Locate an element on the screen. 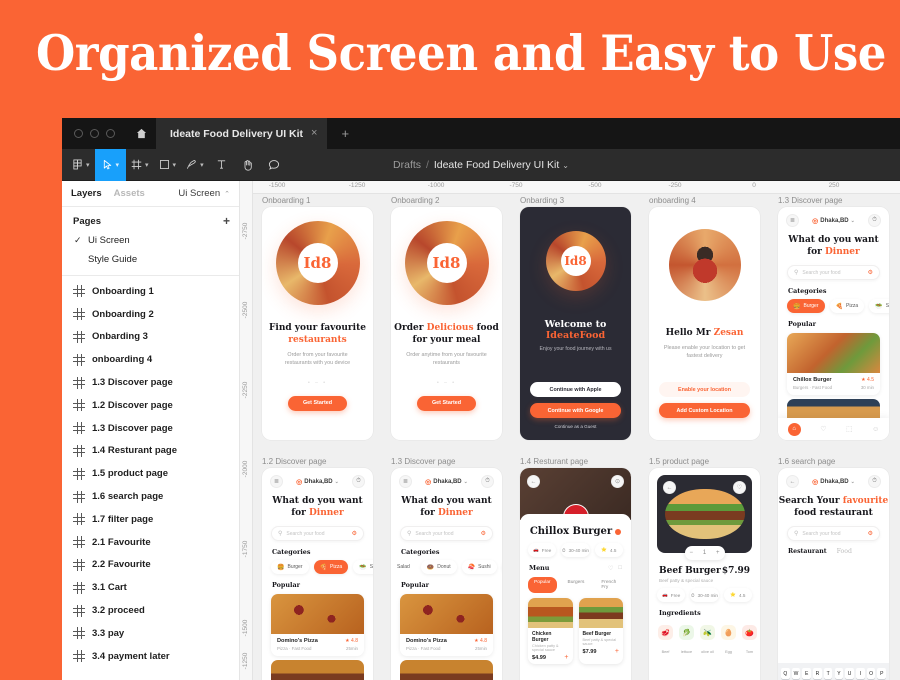 The height and width of the screenshot is (680, 900). layer-item: 1.7 filter page is located at coordinates (150, 519).